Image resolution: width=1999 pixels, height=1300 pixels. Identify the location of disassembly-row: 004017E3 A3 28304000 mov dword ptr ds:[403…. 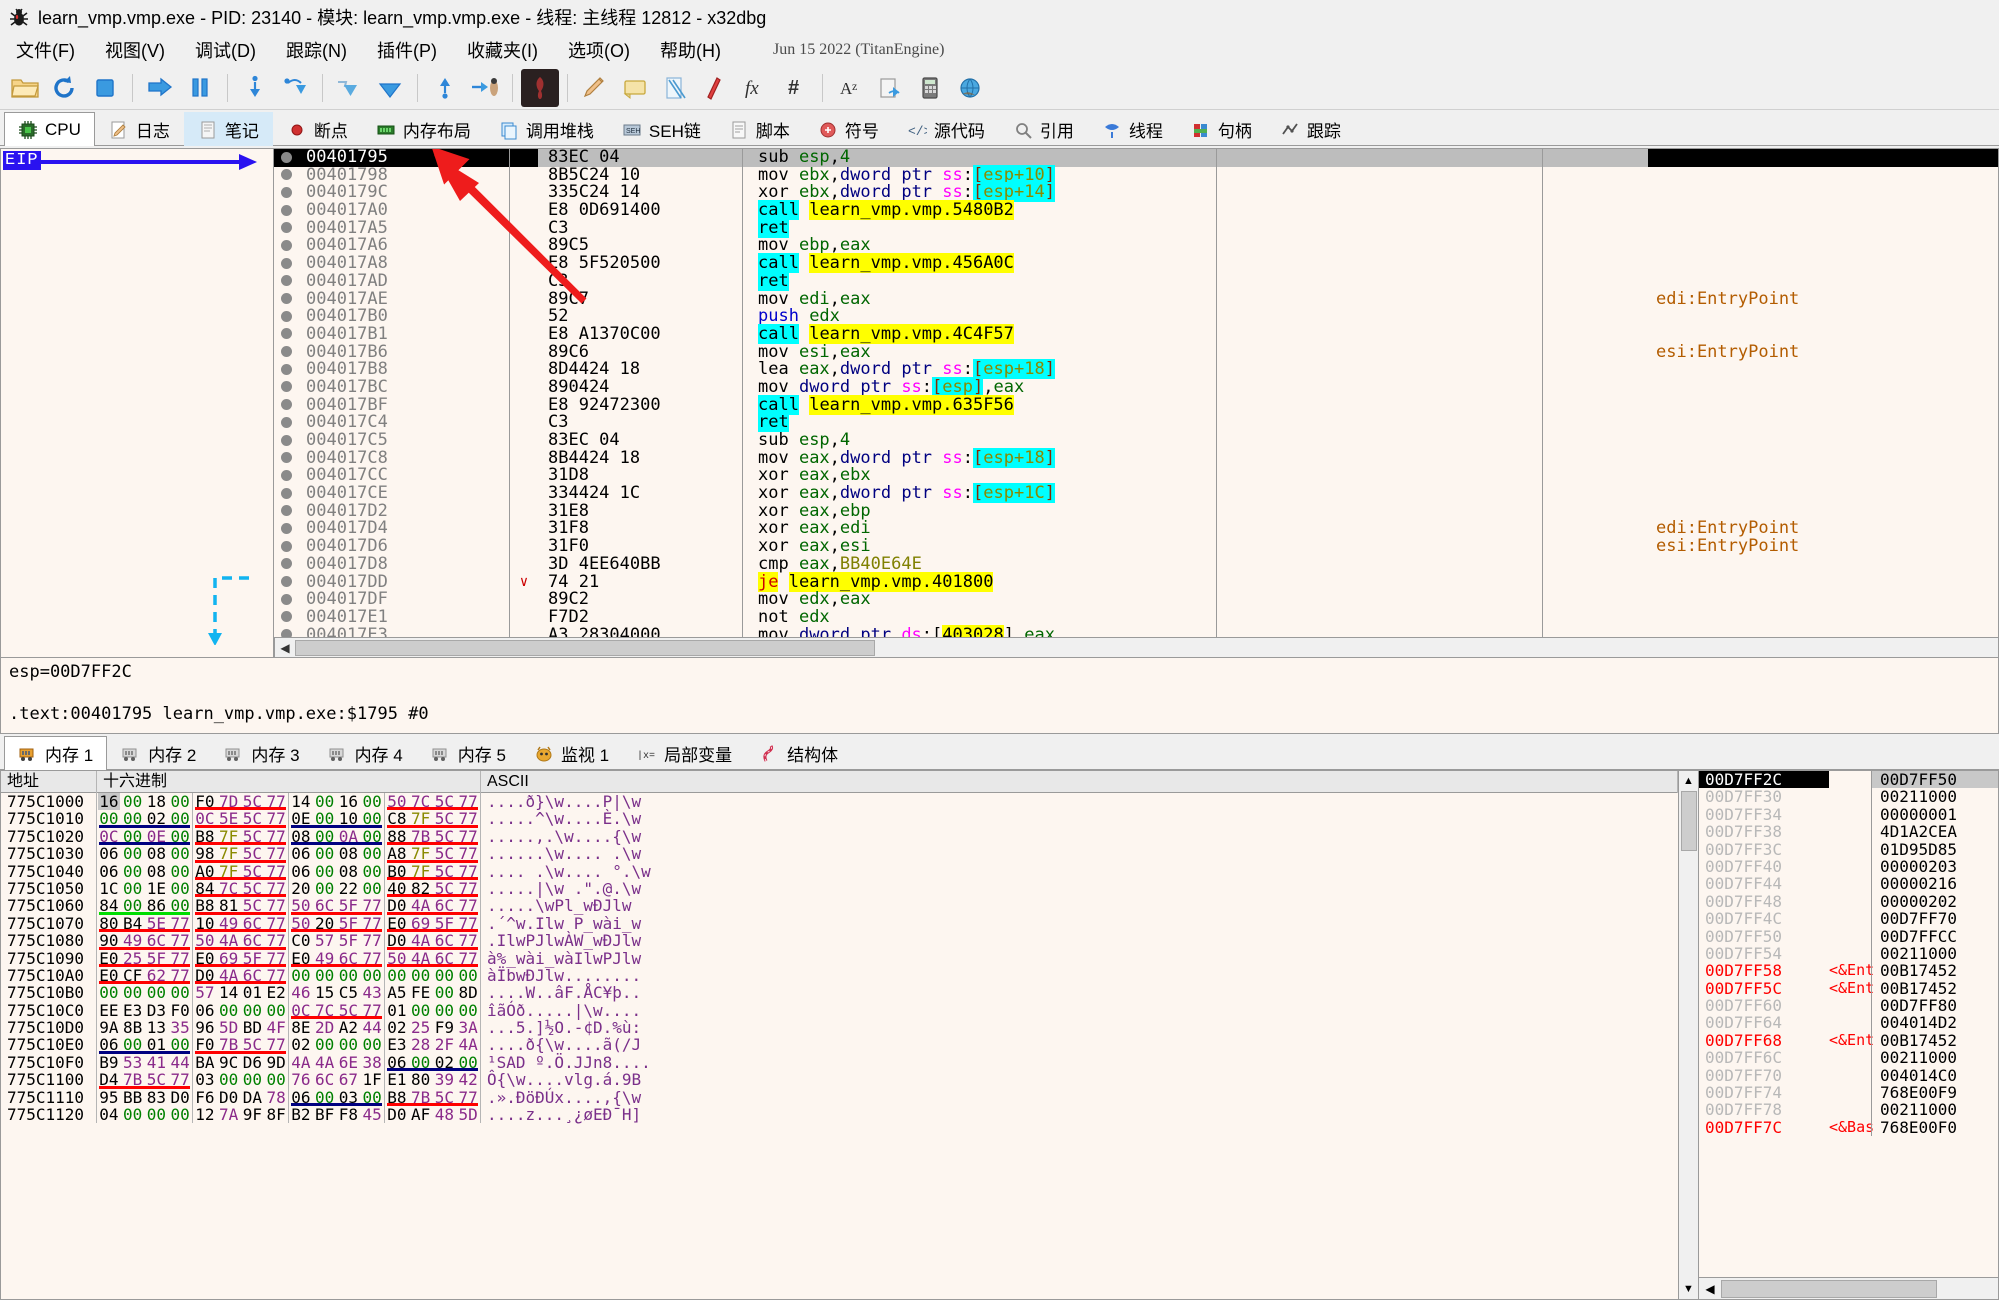
(1136, 630).